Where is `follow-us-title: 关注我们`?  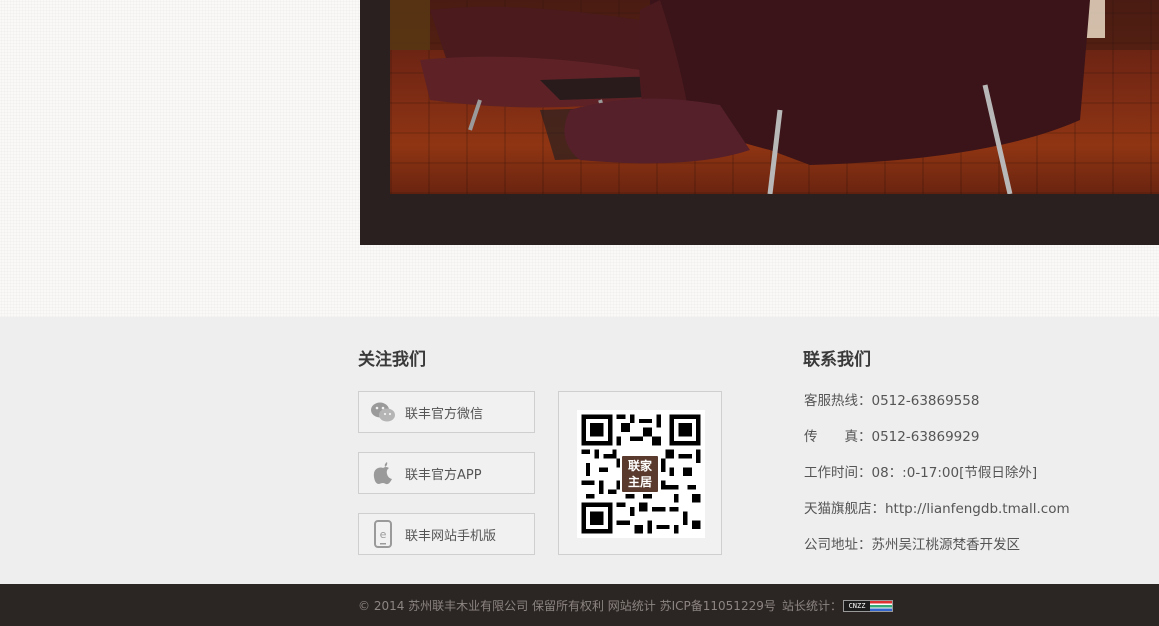
follow-us-title: 关注我们 is located at coordinates (392, 360).